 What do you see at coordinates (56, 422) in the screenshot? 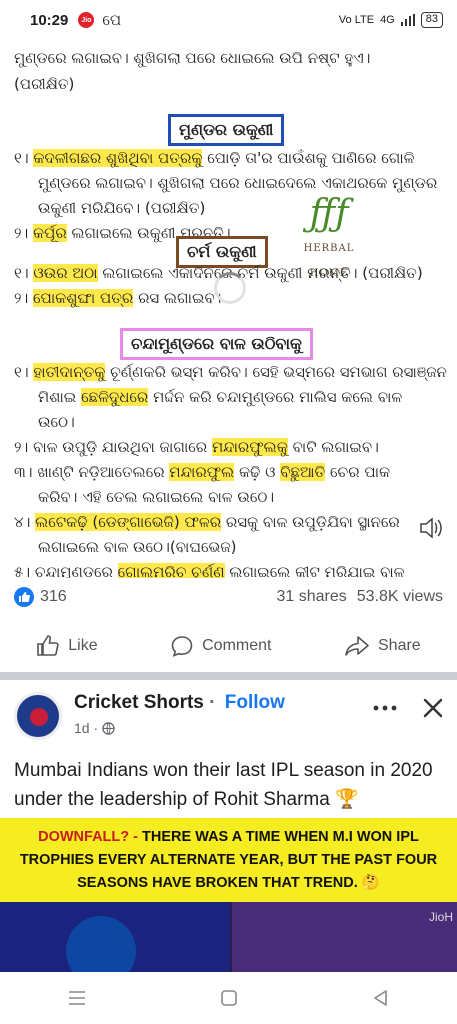
I see `article-line: ଉଠେ।` at bounding box center [56, 422].